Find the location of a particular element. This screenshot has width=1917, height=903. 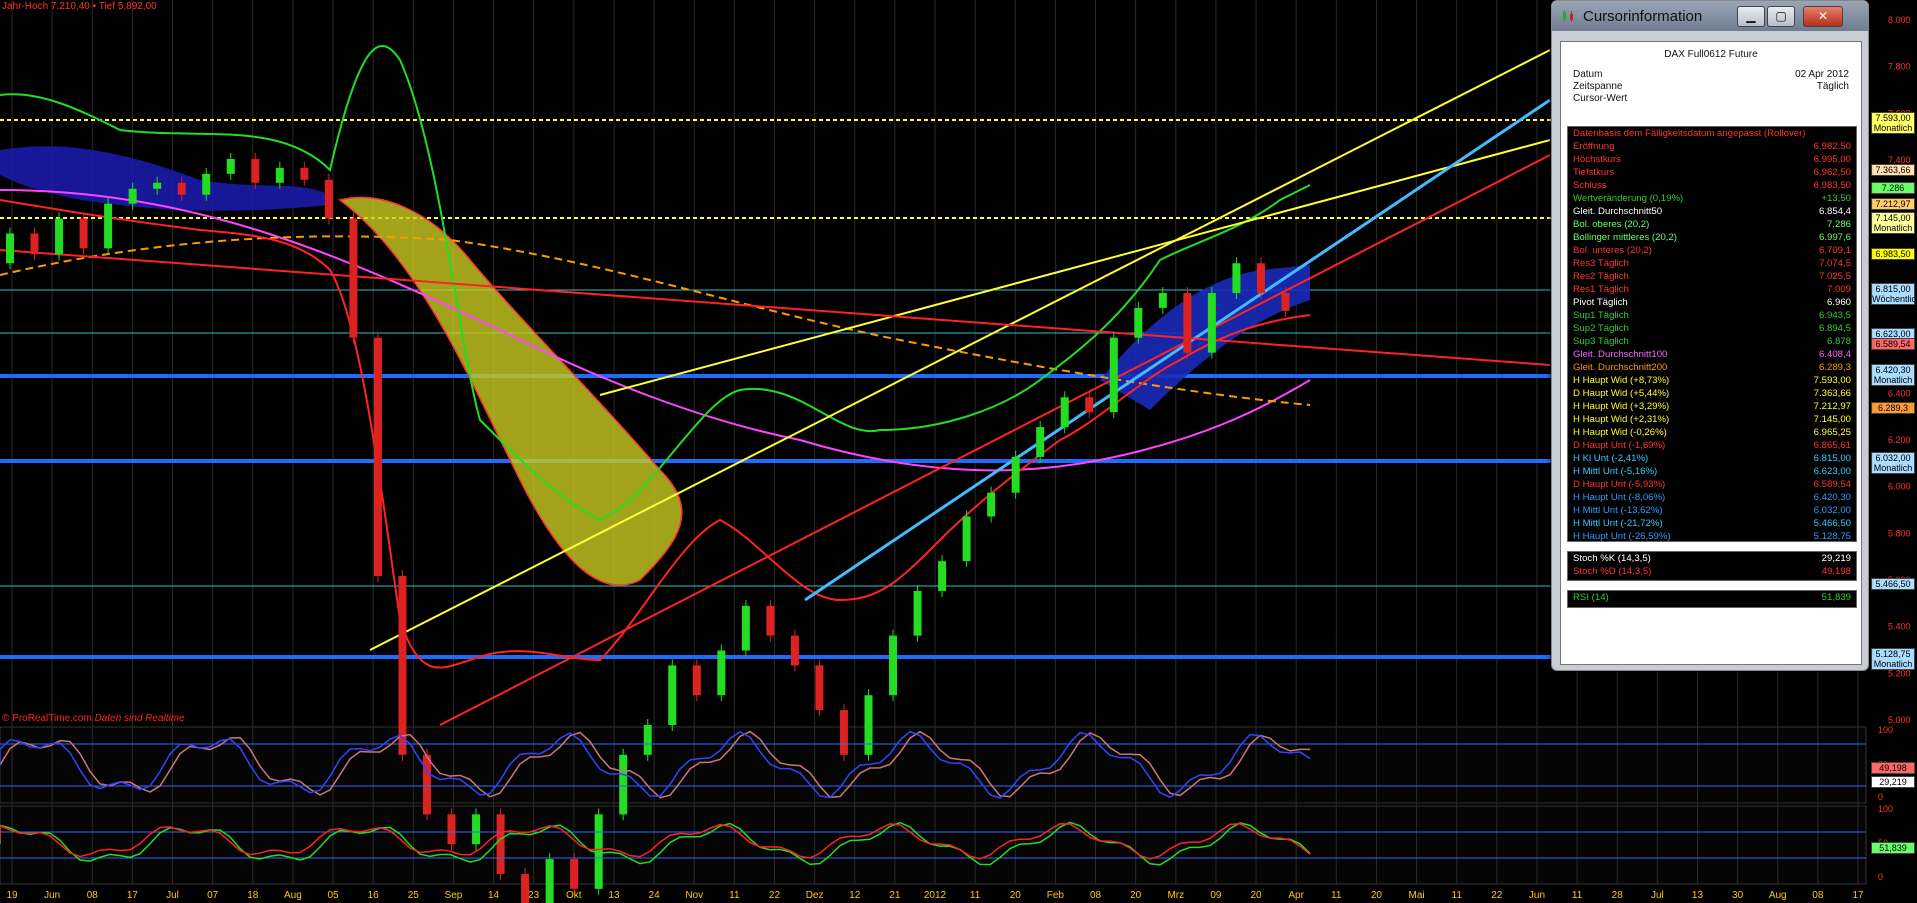

data-value: 6.589,54 is located at coordinates (1832, 484).